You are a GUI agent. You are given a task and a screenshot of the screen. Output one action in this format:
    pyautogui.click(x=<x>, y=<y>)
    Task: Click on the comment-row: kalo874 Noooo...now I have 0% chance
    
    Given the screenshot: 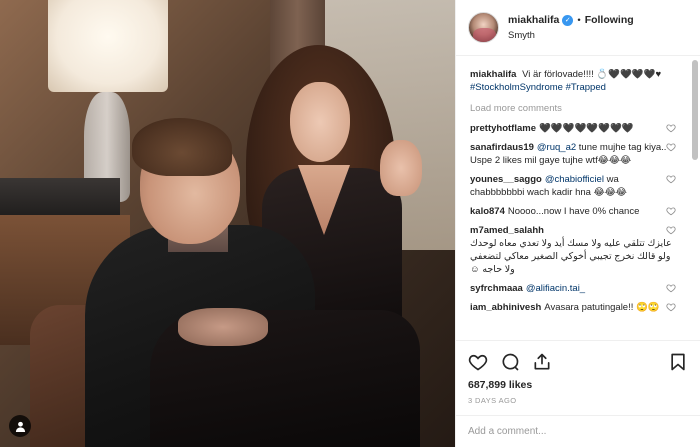 What is the action you would take?
    pyautogui.click(x=585, y=211)
    